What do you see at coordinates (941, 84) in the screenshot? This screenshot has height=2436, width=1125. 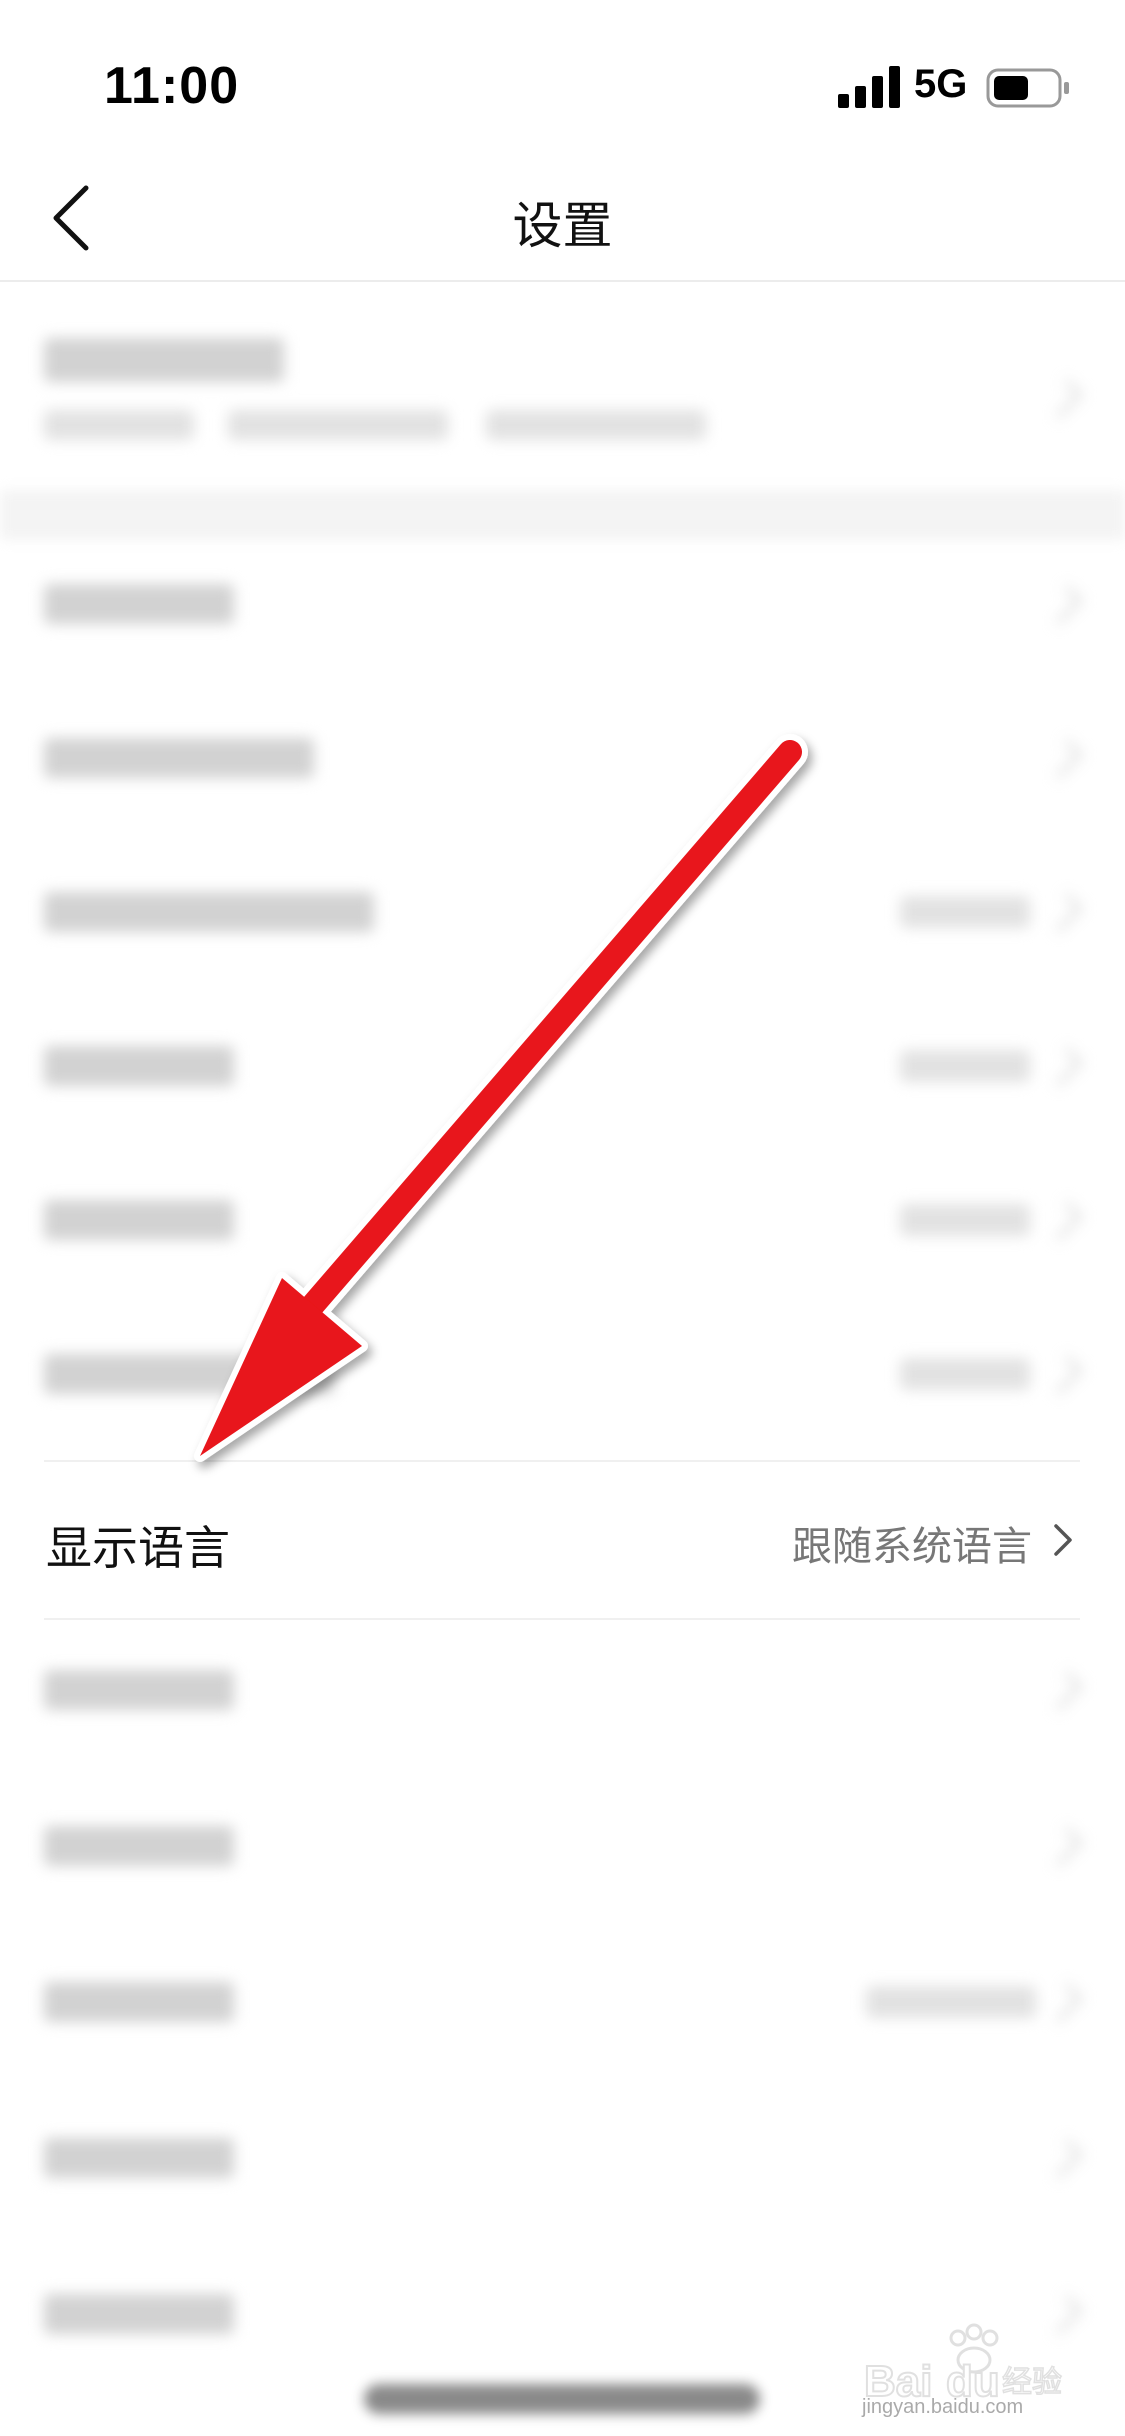 I see `network-type: 5G` at bounding box center [941, 84].